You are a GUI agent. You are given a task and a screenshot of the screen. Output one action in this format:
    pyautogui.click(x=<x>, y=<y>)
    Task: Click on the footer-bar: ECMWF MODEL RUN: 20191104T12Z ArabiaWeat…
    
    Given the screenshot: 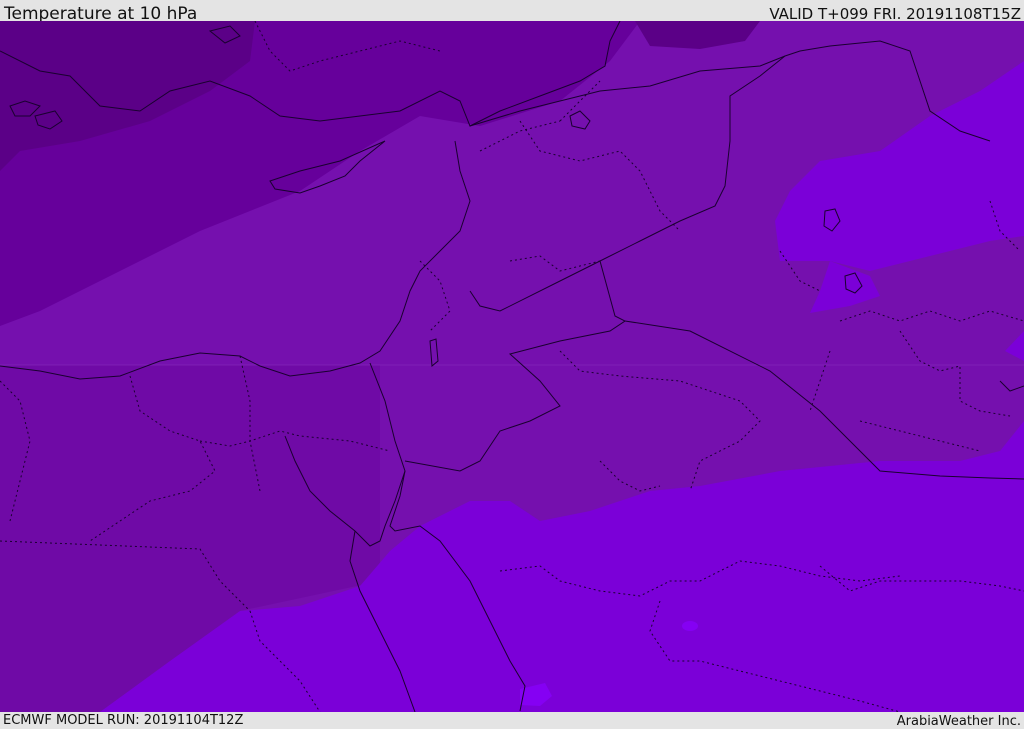 What is the action you would take?
    pyautogui.click(x=512, y=720)
    